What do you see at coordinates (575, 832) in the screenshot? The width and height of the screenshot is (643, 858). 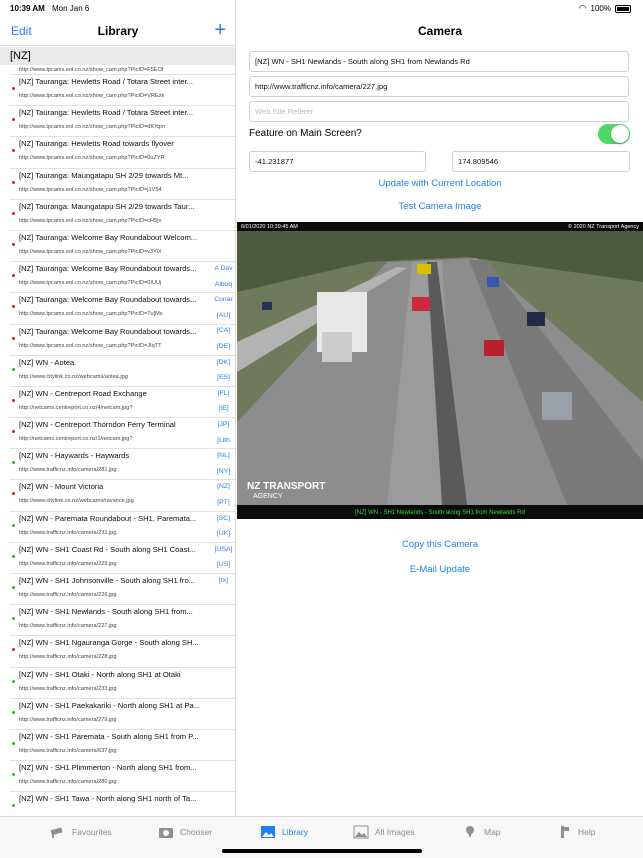 I see `tab-help: Help` at bounding box center [575, 832].